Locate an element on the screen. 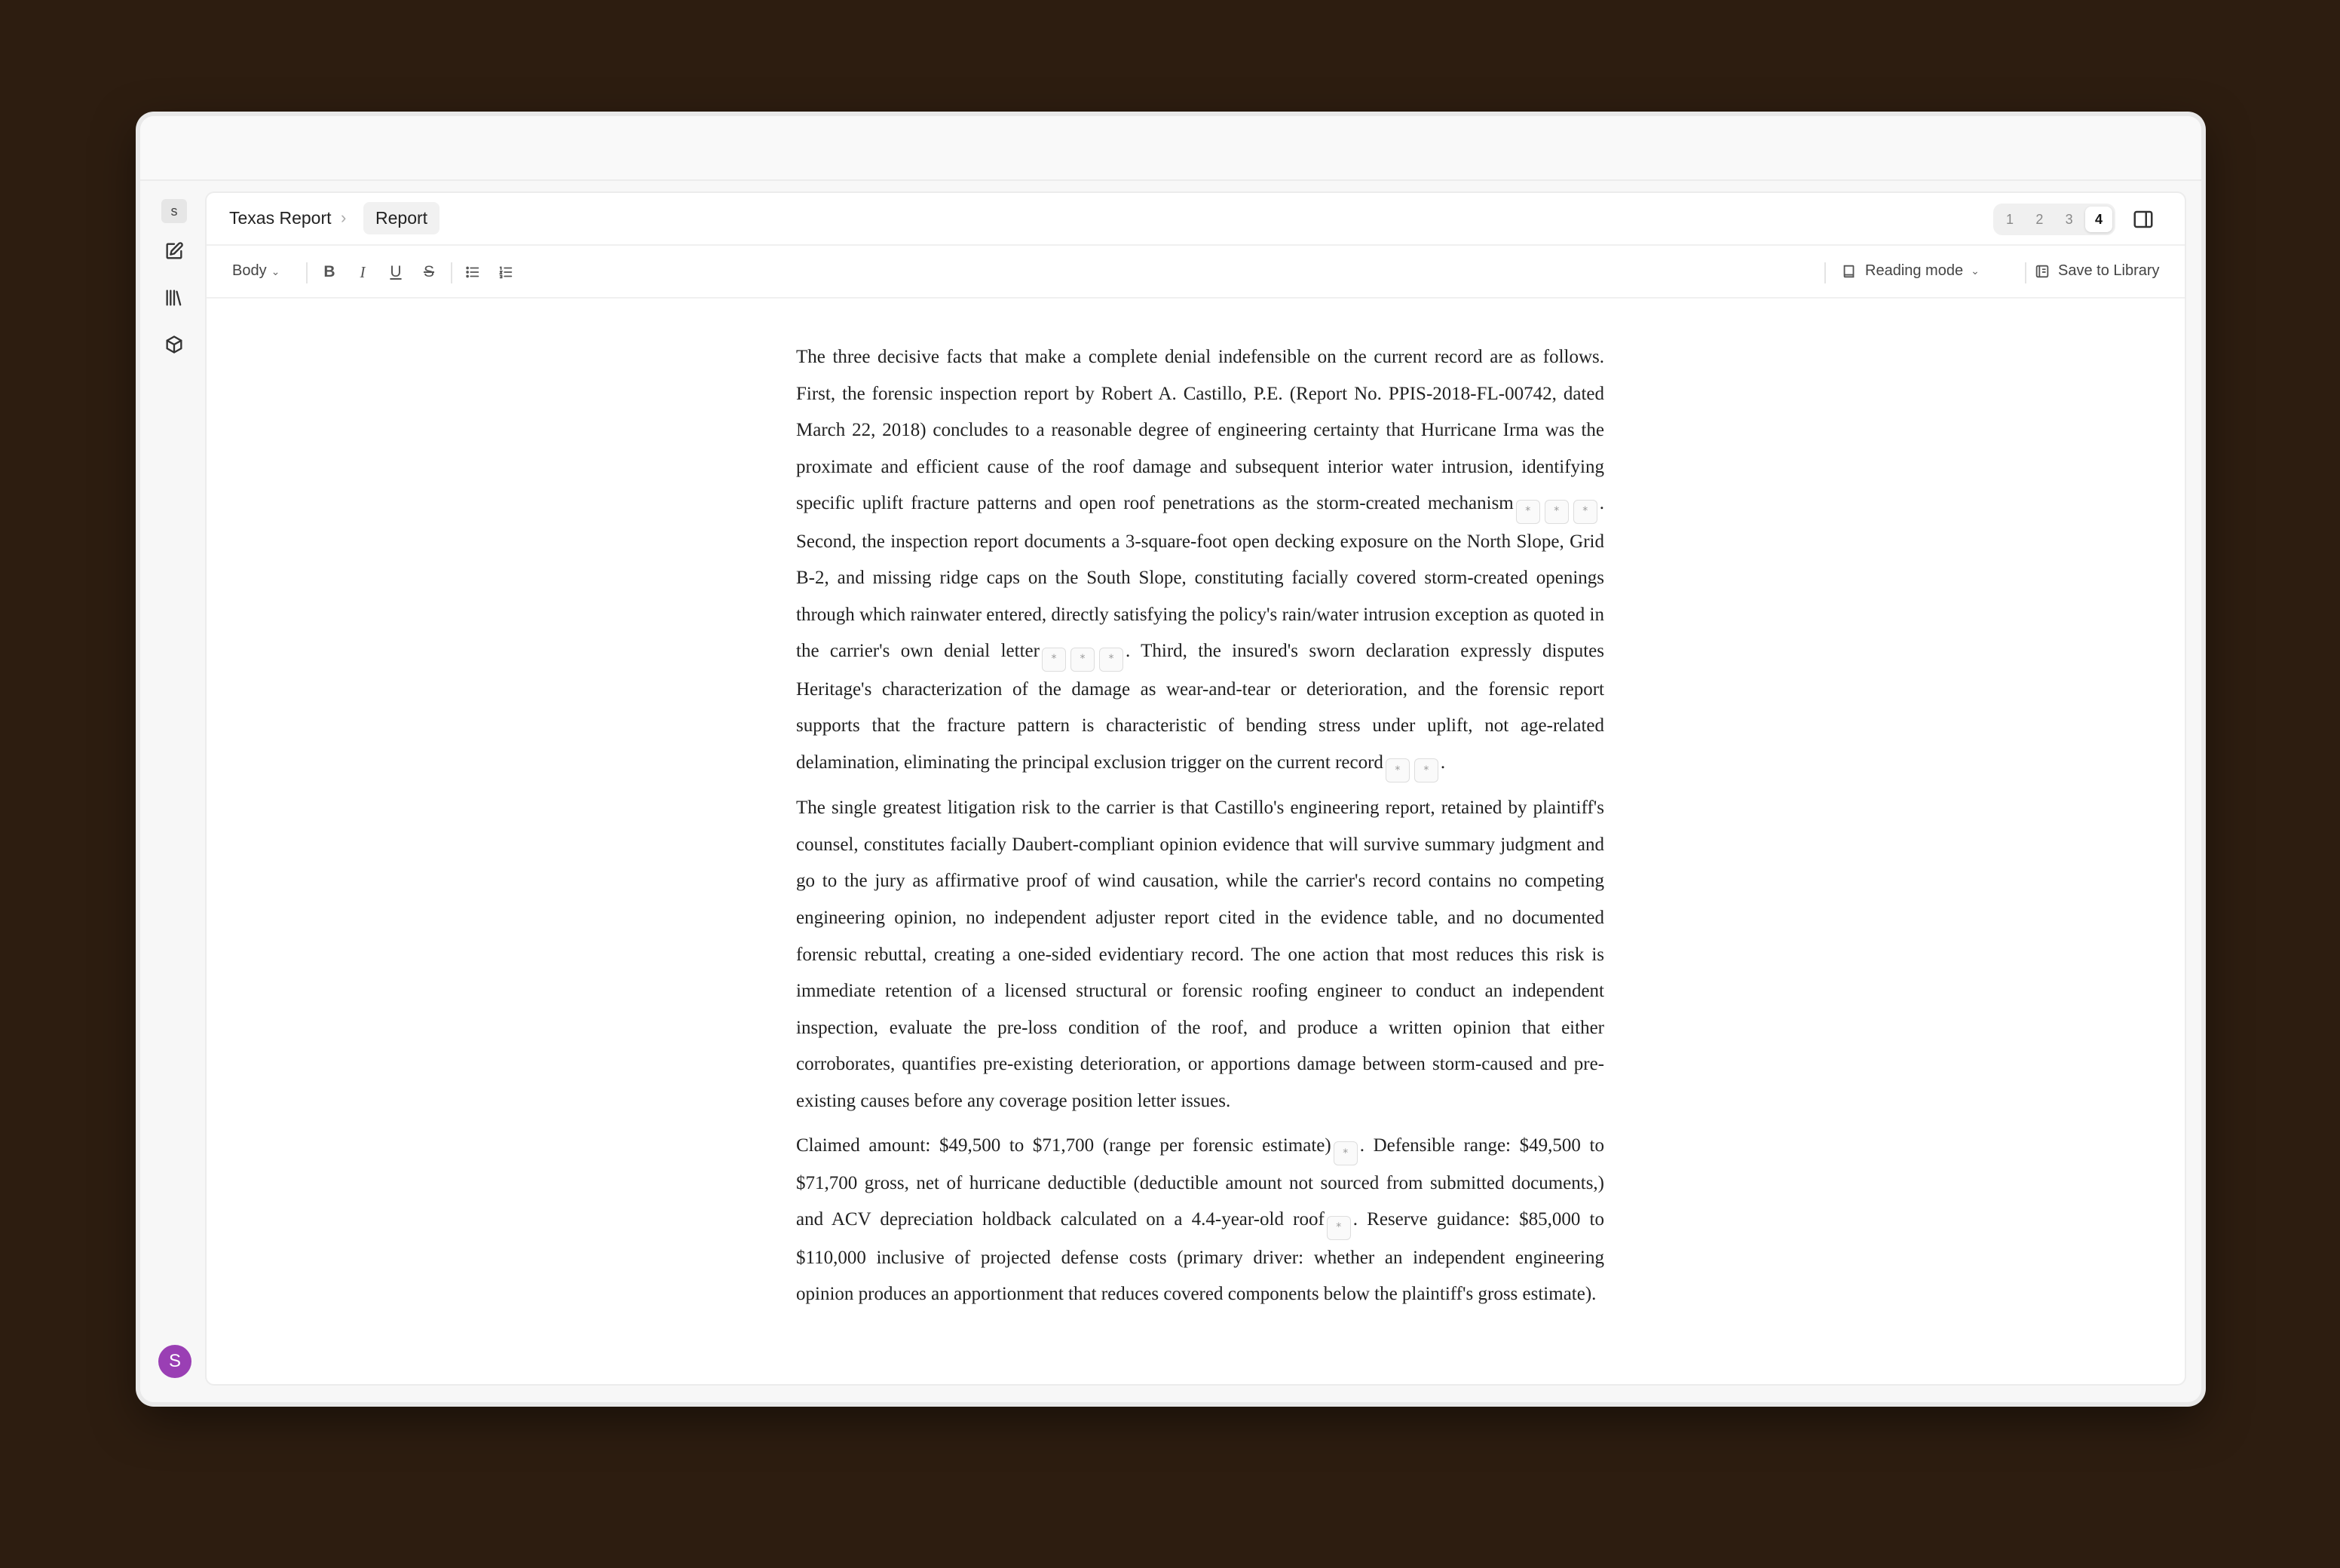 The image size is (2340, 1568). text-style-select: Body ⌄ is located at coordinates (256, 271).